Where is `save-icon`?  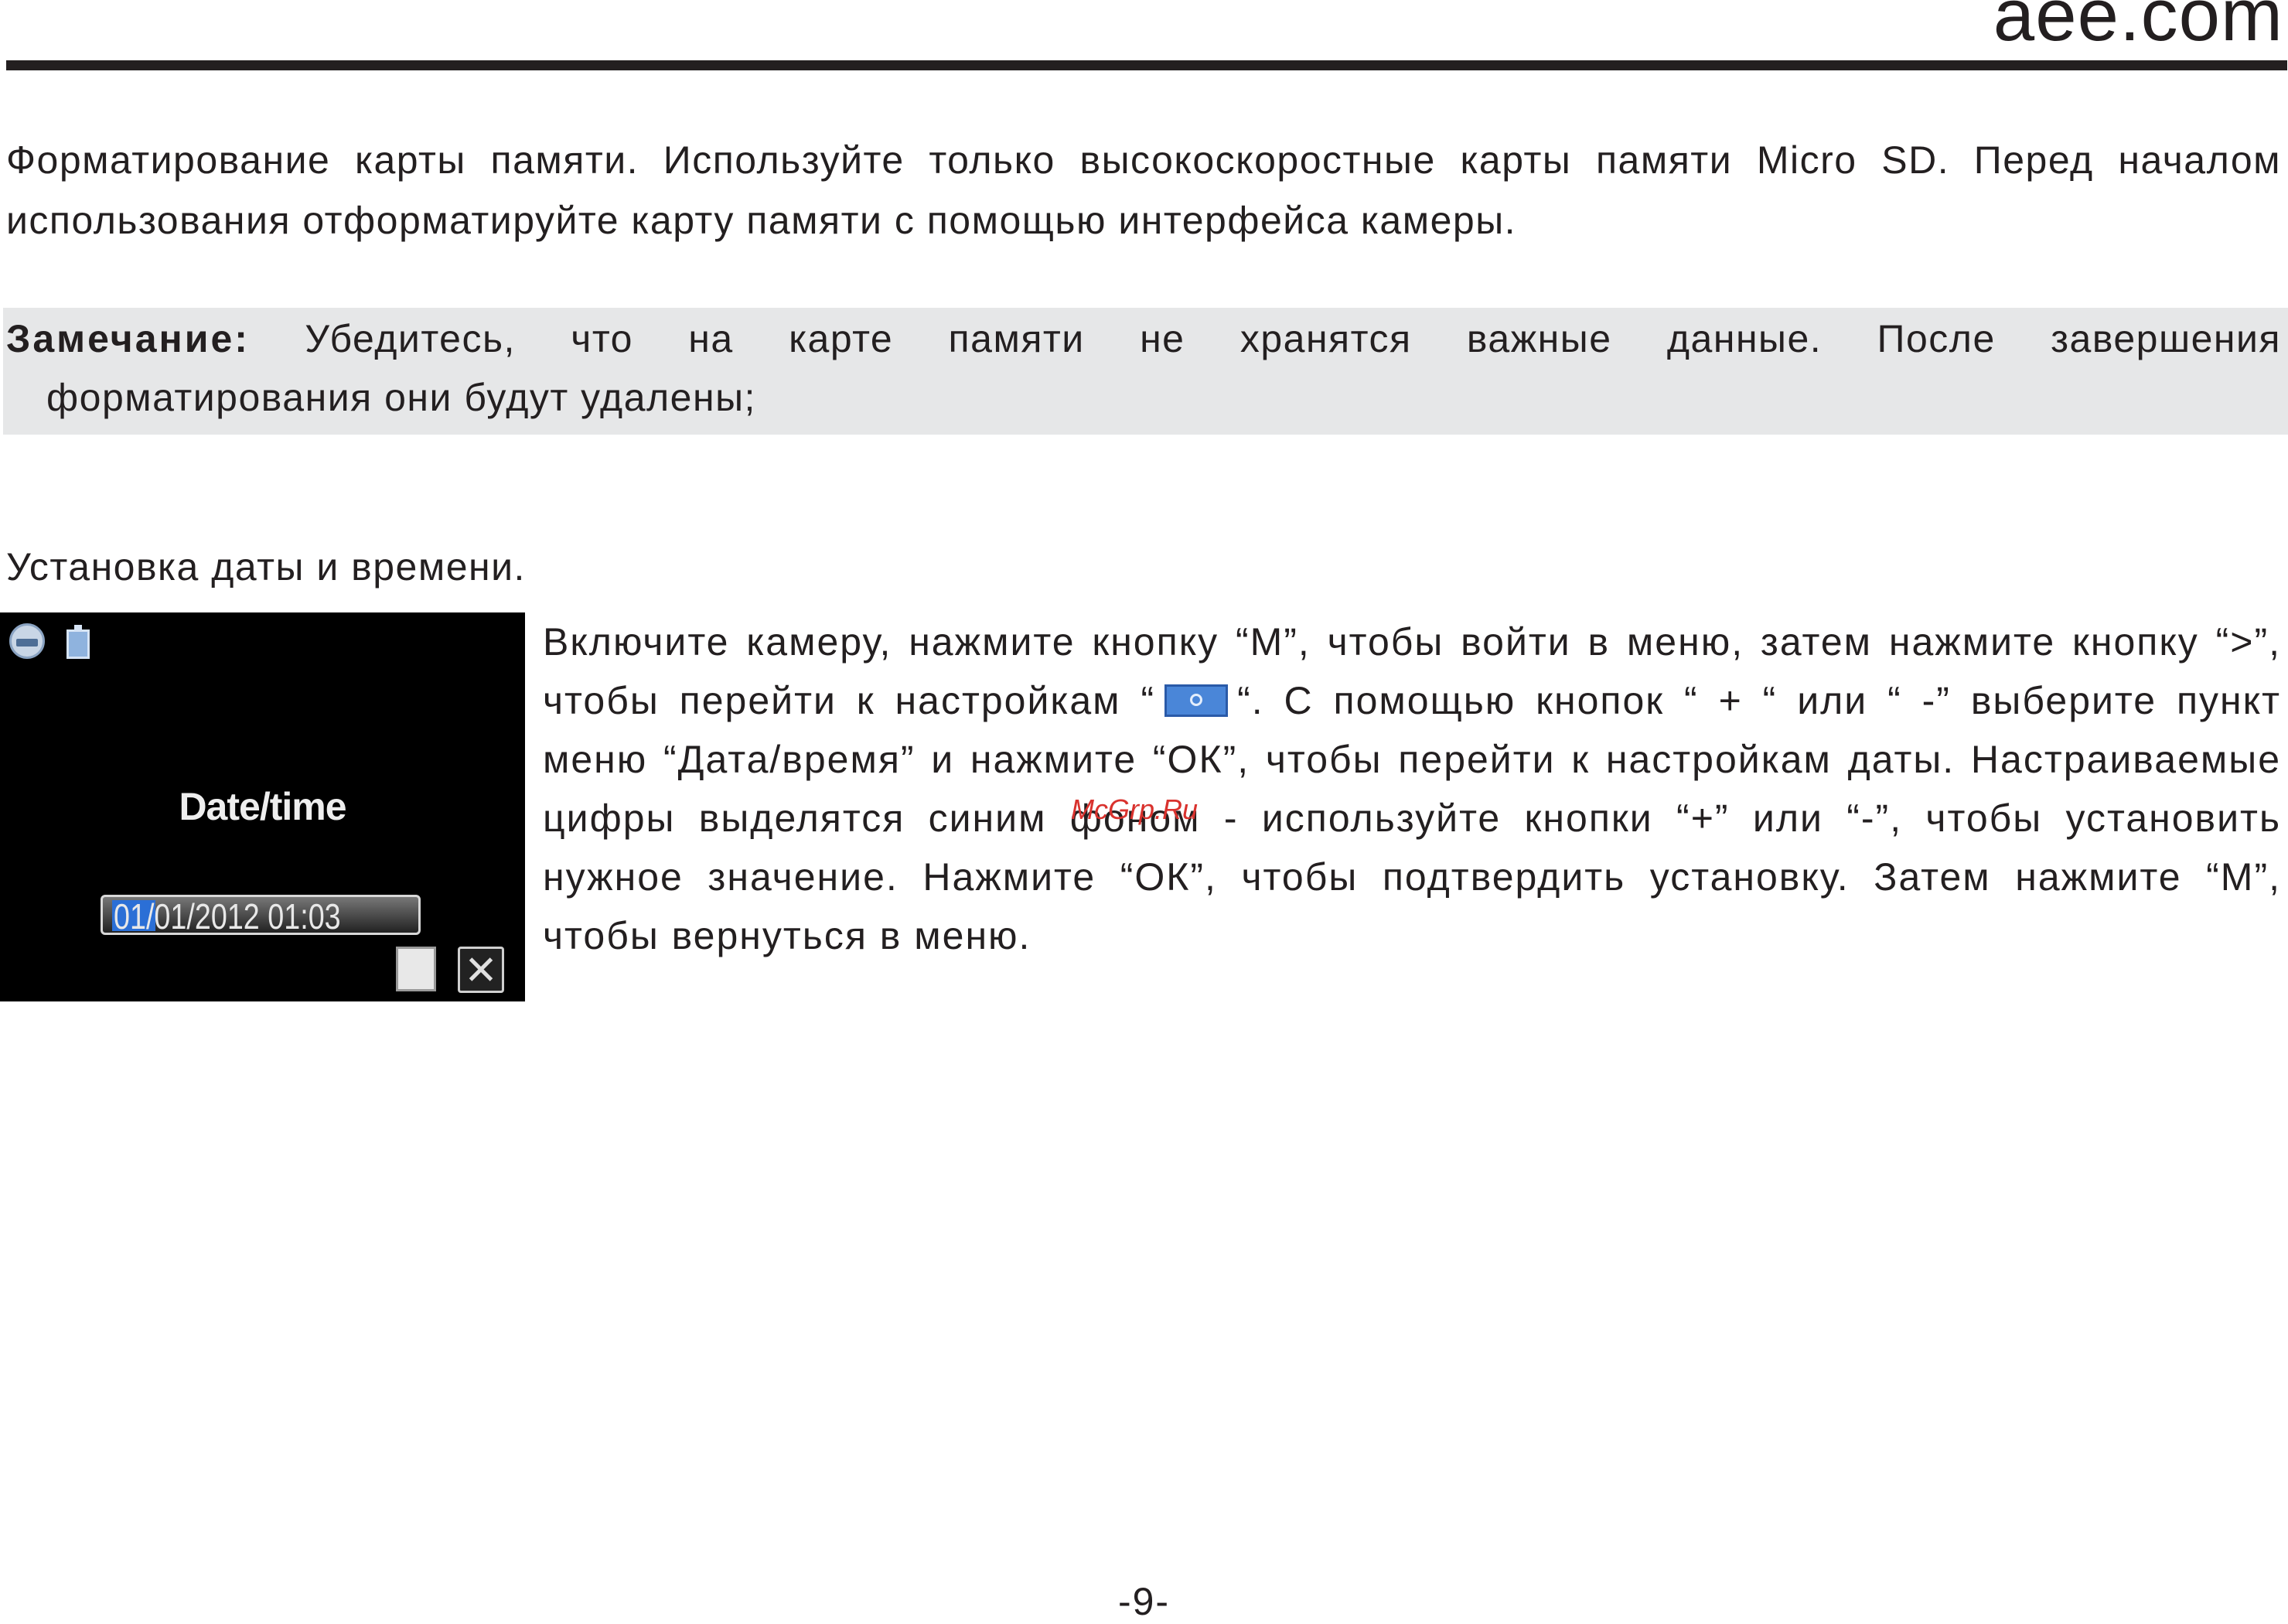
save-icon is located at coordinates (416, 969).